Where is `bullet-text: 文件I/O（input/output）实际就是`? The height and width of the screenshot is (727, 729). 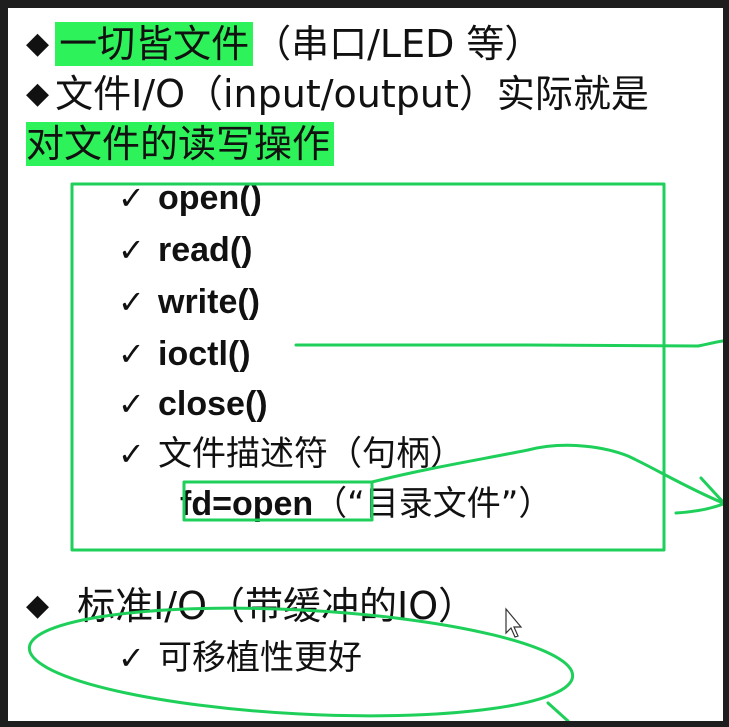 bullet-text: 文件I/O（input/output）实际就是 is located at coordinates (352, 94).